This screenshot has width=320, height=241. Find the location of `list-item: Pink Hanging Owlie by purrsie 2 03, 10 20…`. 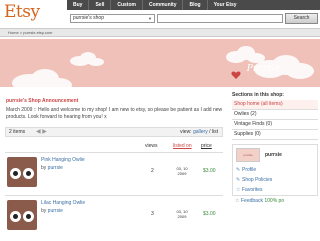

list-item: Pink Hanging Owlie by purrsie 2 03, 10 20… is located at coordinates (114, 171).